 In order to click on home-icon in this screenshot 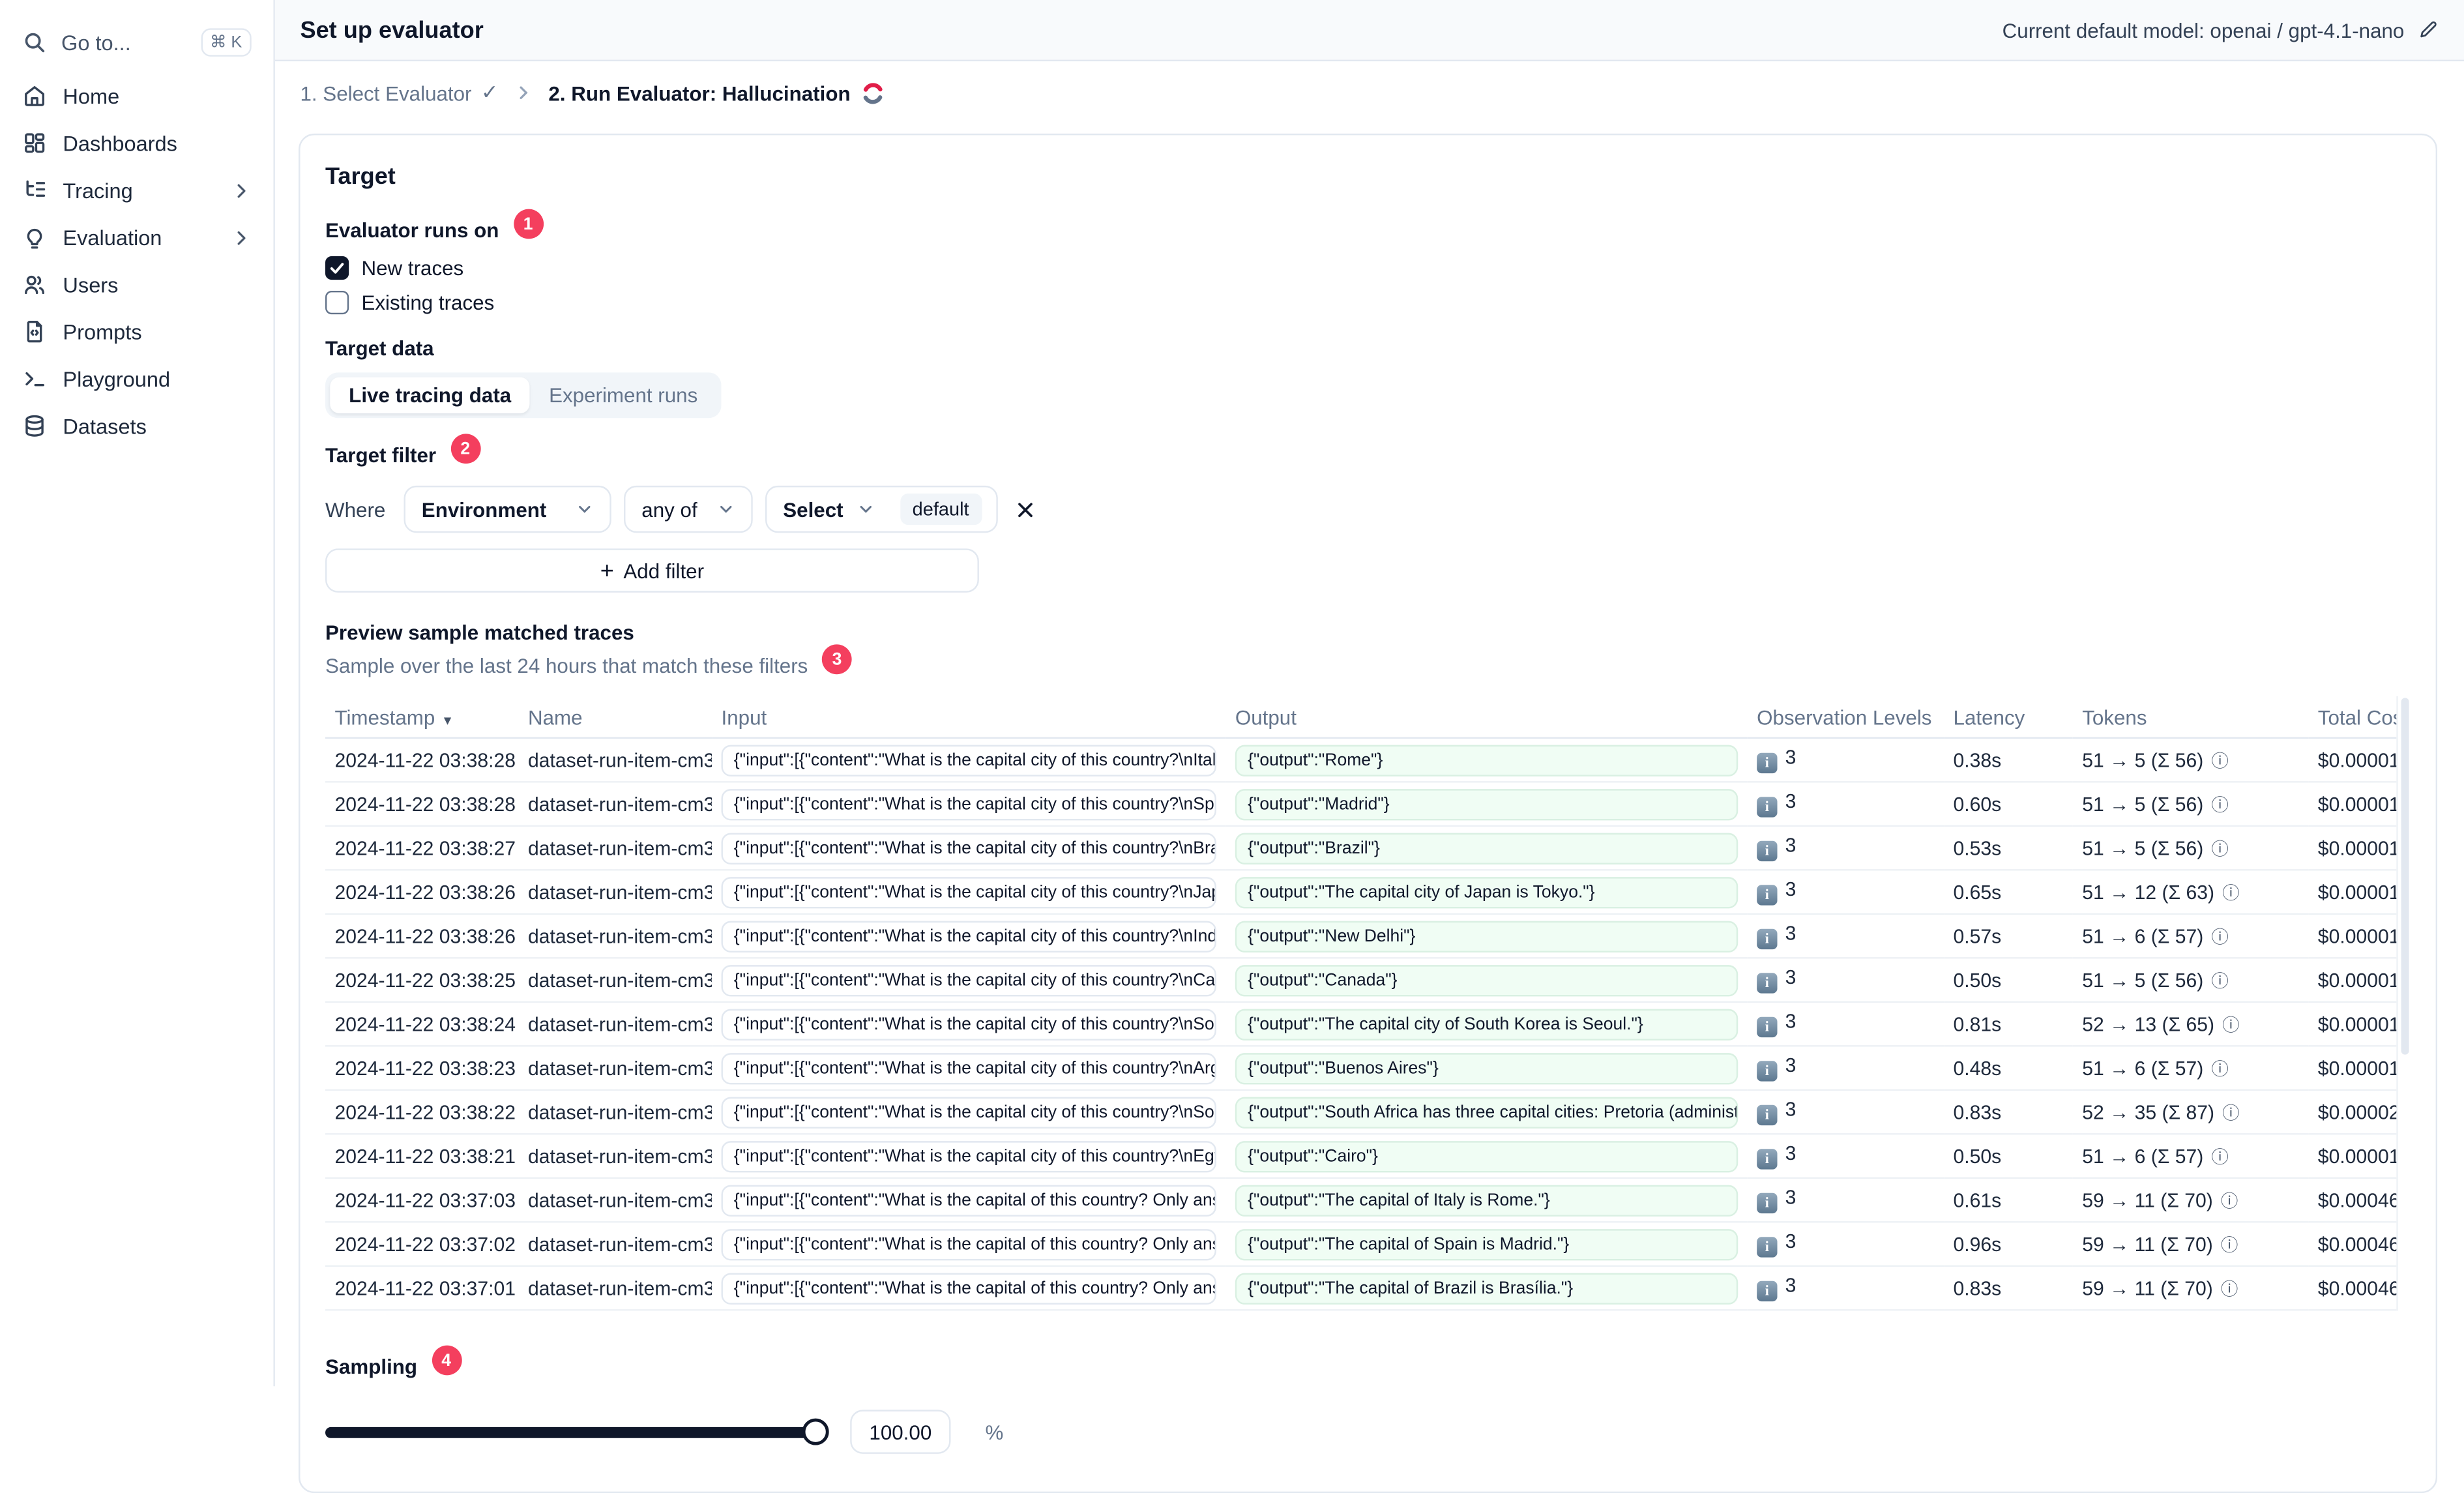, I will do `click(35, 96)`.